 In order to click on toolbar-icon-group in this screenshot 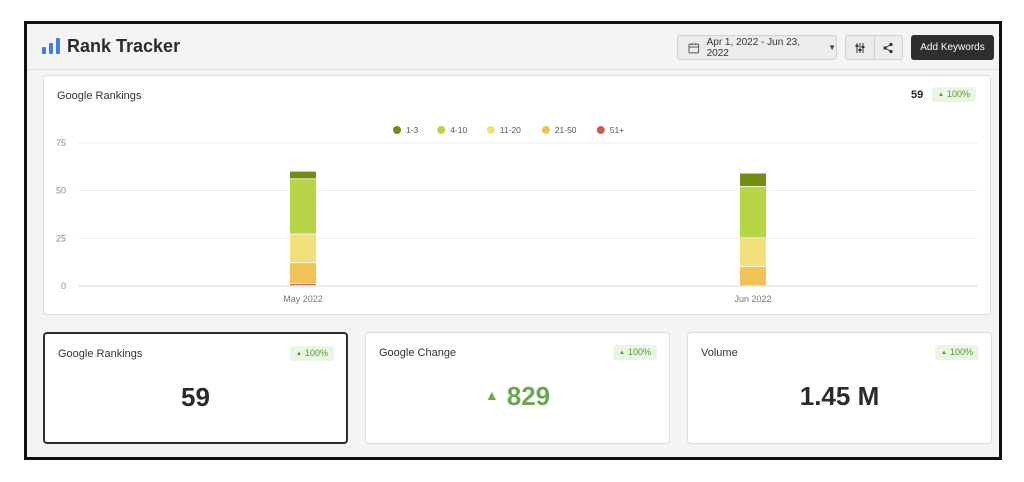, I will do `click(874, 47)`.